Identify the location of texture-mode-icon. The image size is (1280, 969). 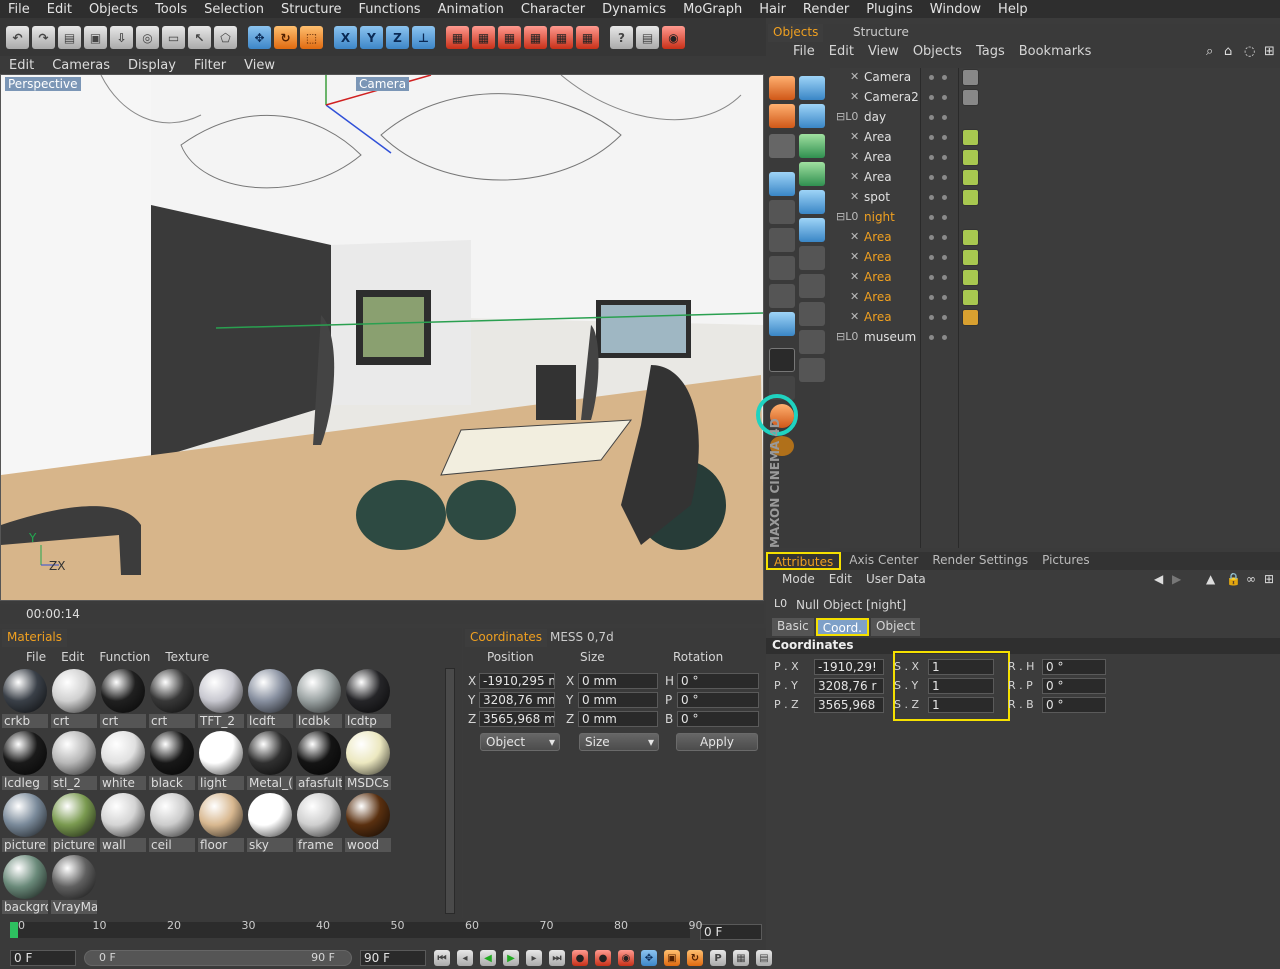
(782, 296).